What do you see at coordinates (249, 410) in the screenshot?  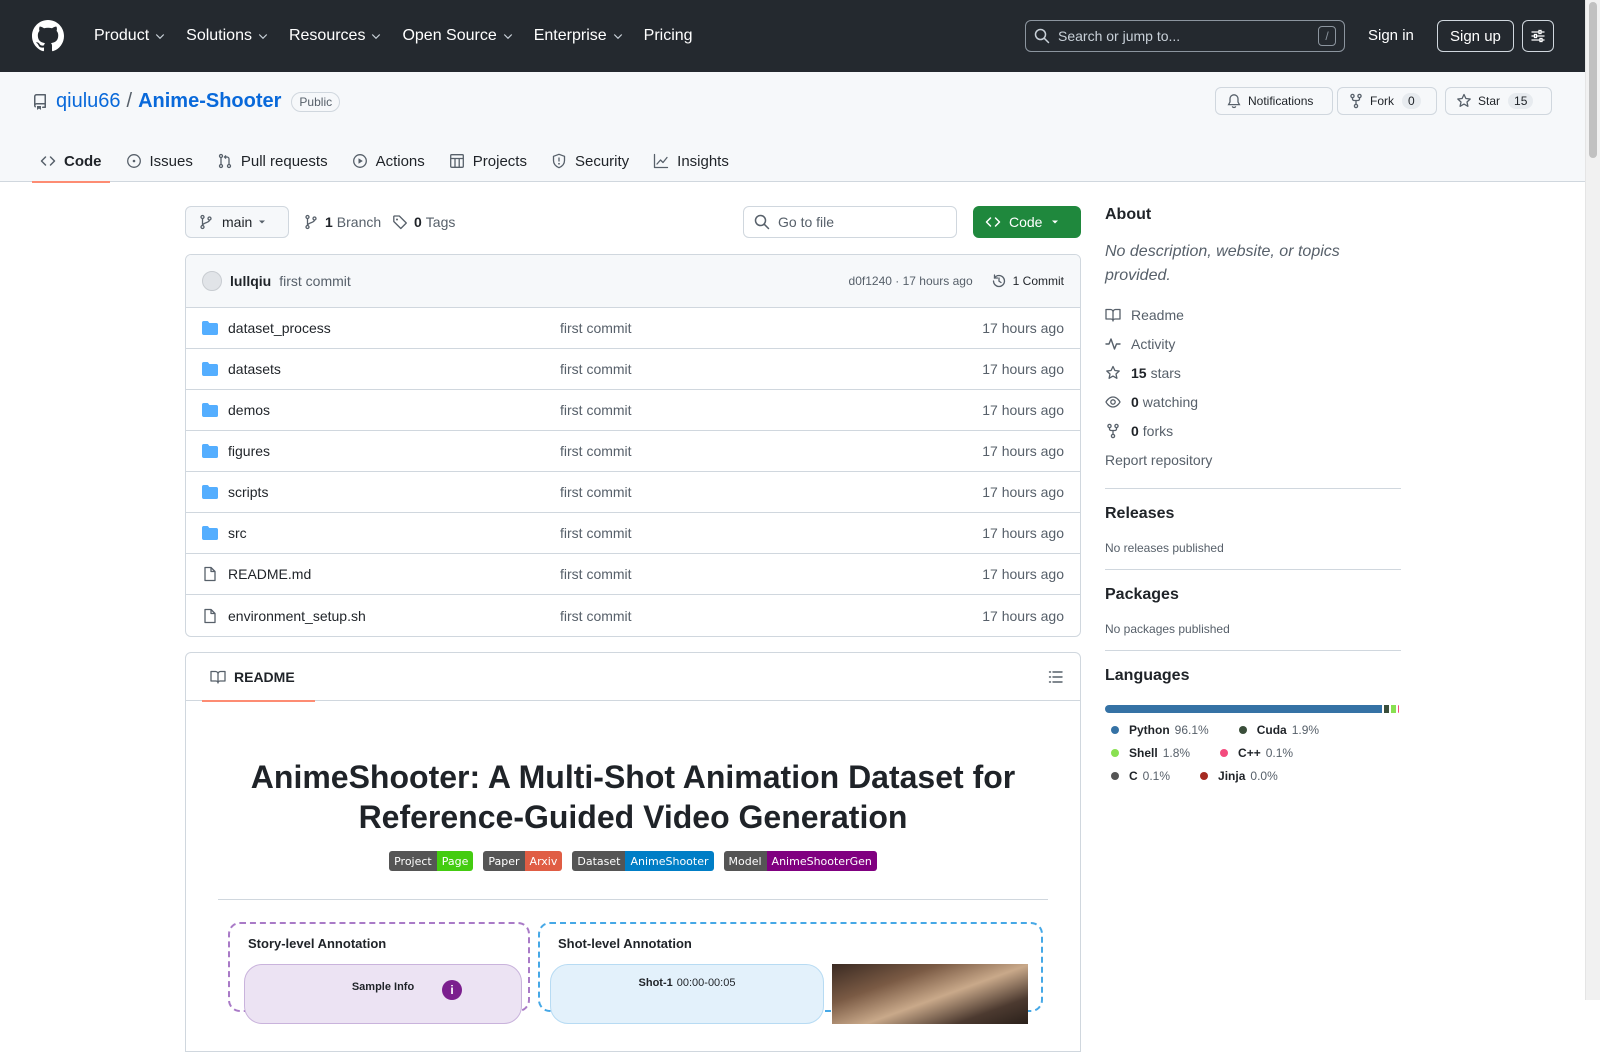 I see `file-name-link: demos` at bounding box center [249, 410].